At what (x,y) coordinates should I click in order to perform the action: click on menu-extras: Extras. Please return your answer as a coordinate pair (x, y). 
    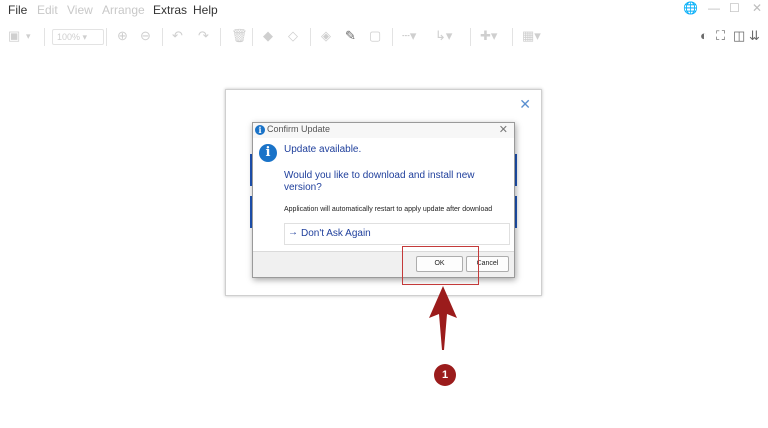
    Looking at the image, I should click on (170, 10).